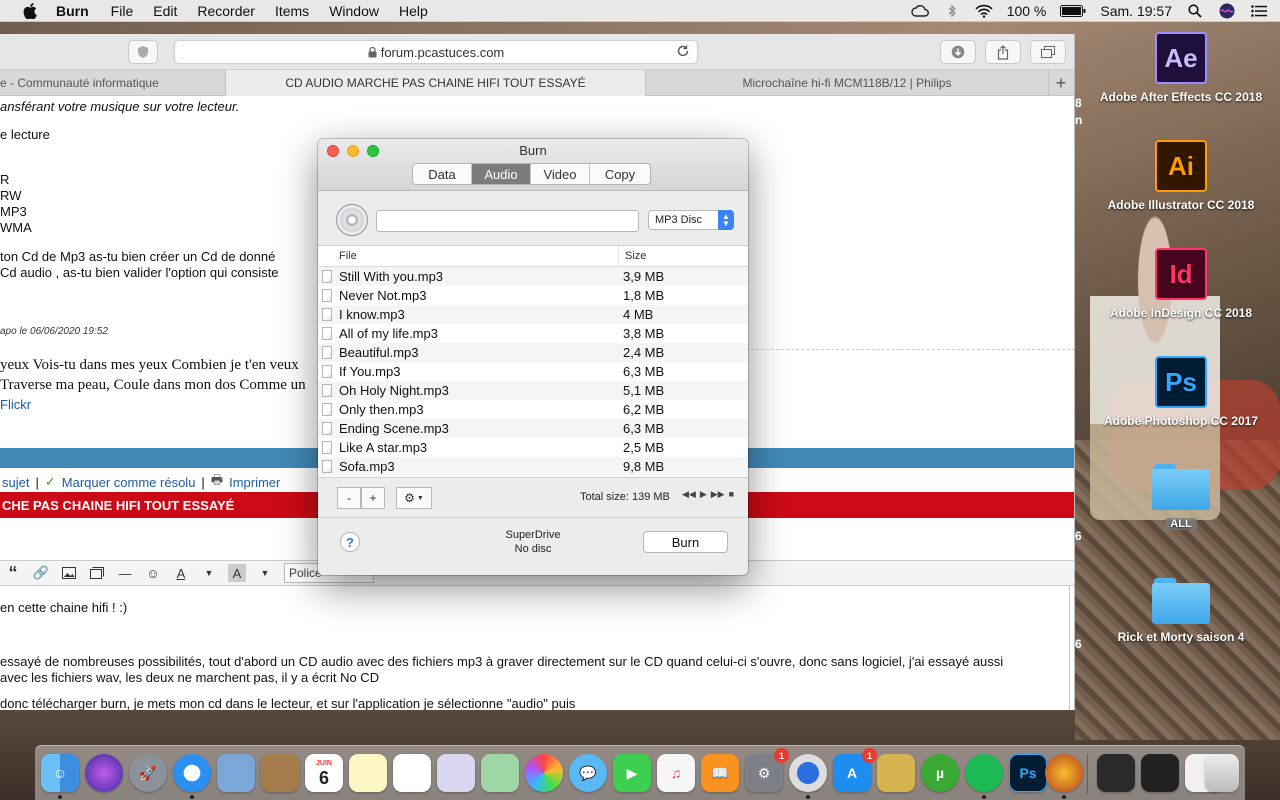 Image resolution: width=1280 pixels, height=800 pixels. I want to click on image-icon, so click(69, 573).